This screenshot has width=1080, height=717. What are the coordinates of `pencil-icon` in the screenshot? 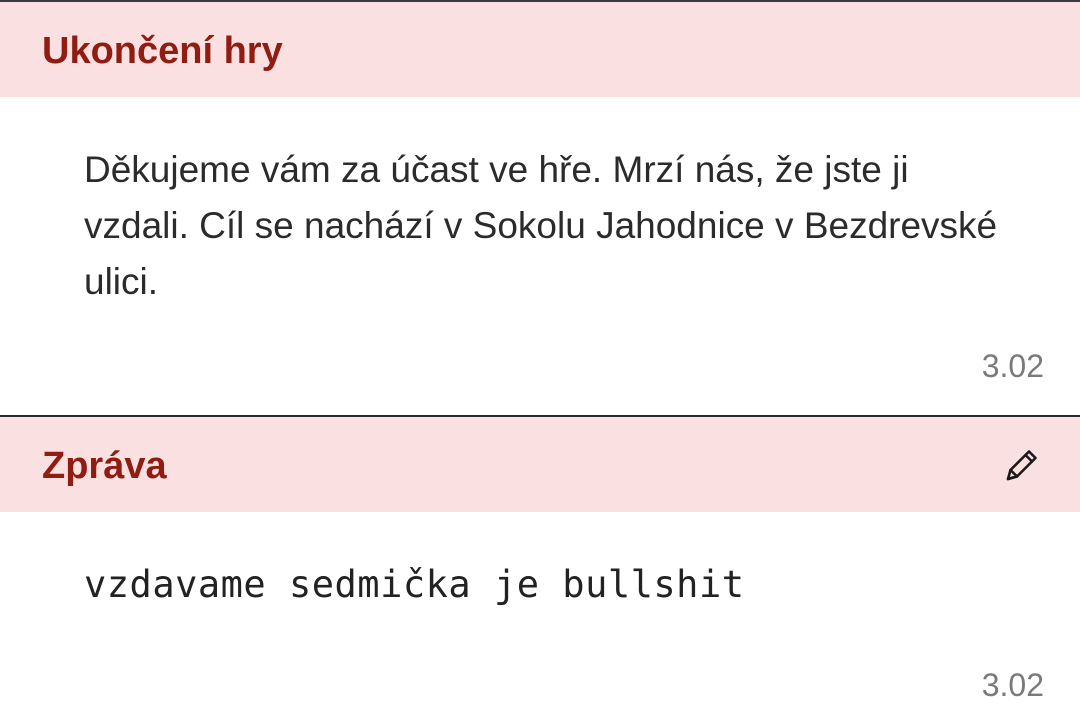 It's located at (1021, 465).